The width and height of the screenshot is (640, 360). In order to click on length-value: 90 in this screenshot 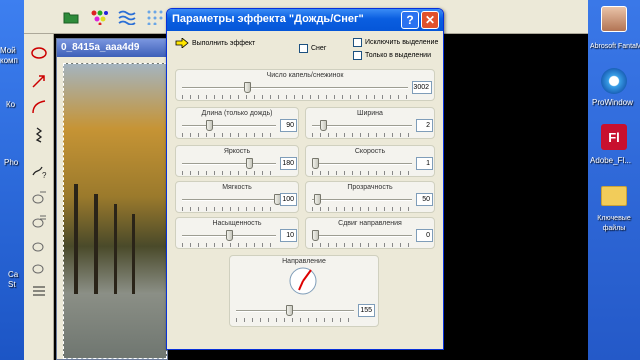, I will do `click(288, 125)`.